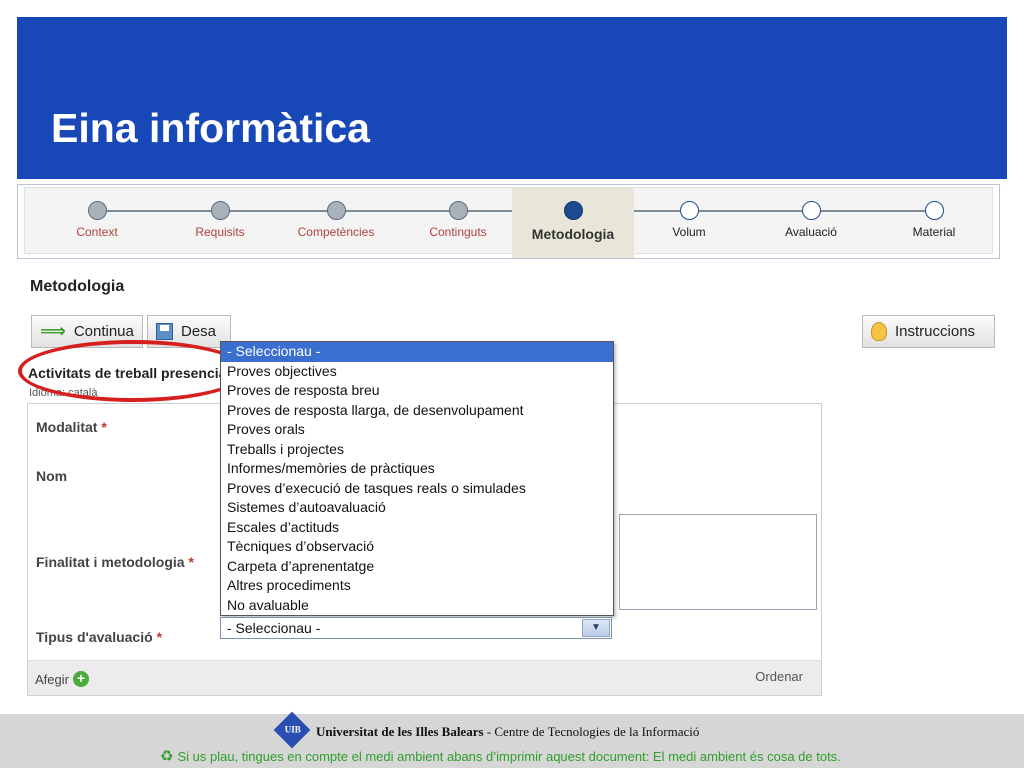  What do you see at coordinates (591, 731) in the screenshot?
I see `centre-name: - Centre de Tecnologies de la Informació` at bounding box center [591, 731].